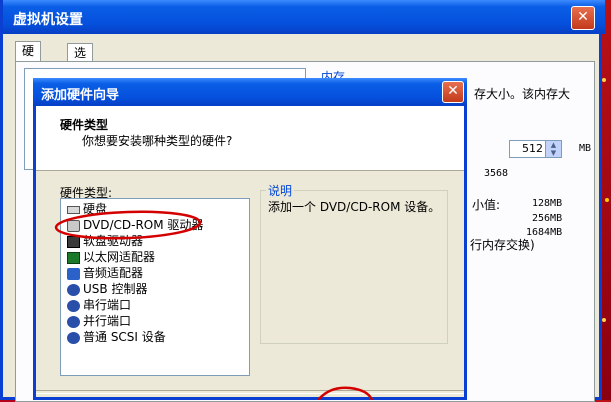  I want to click on list-item-hard-disk: 硬盘, so click(87, 209).